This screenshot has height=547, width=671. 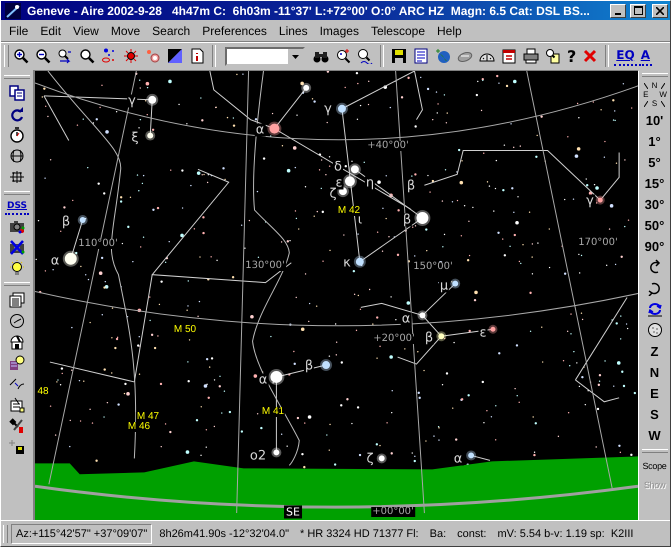 I want to click on magnifier-wave-icon, so click(x=365, y=56).